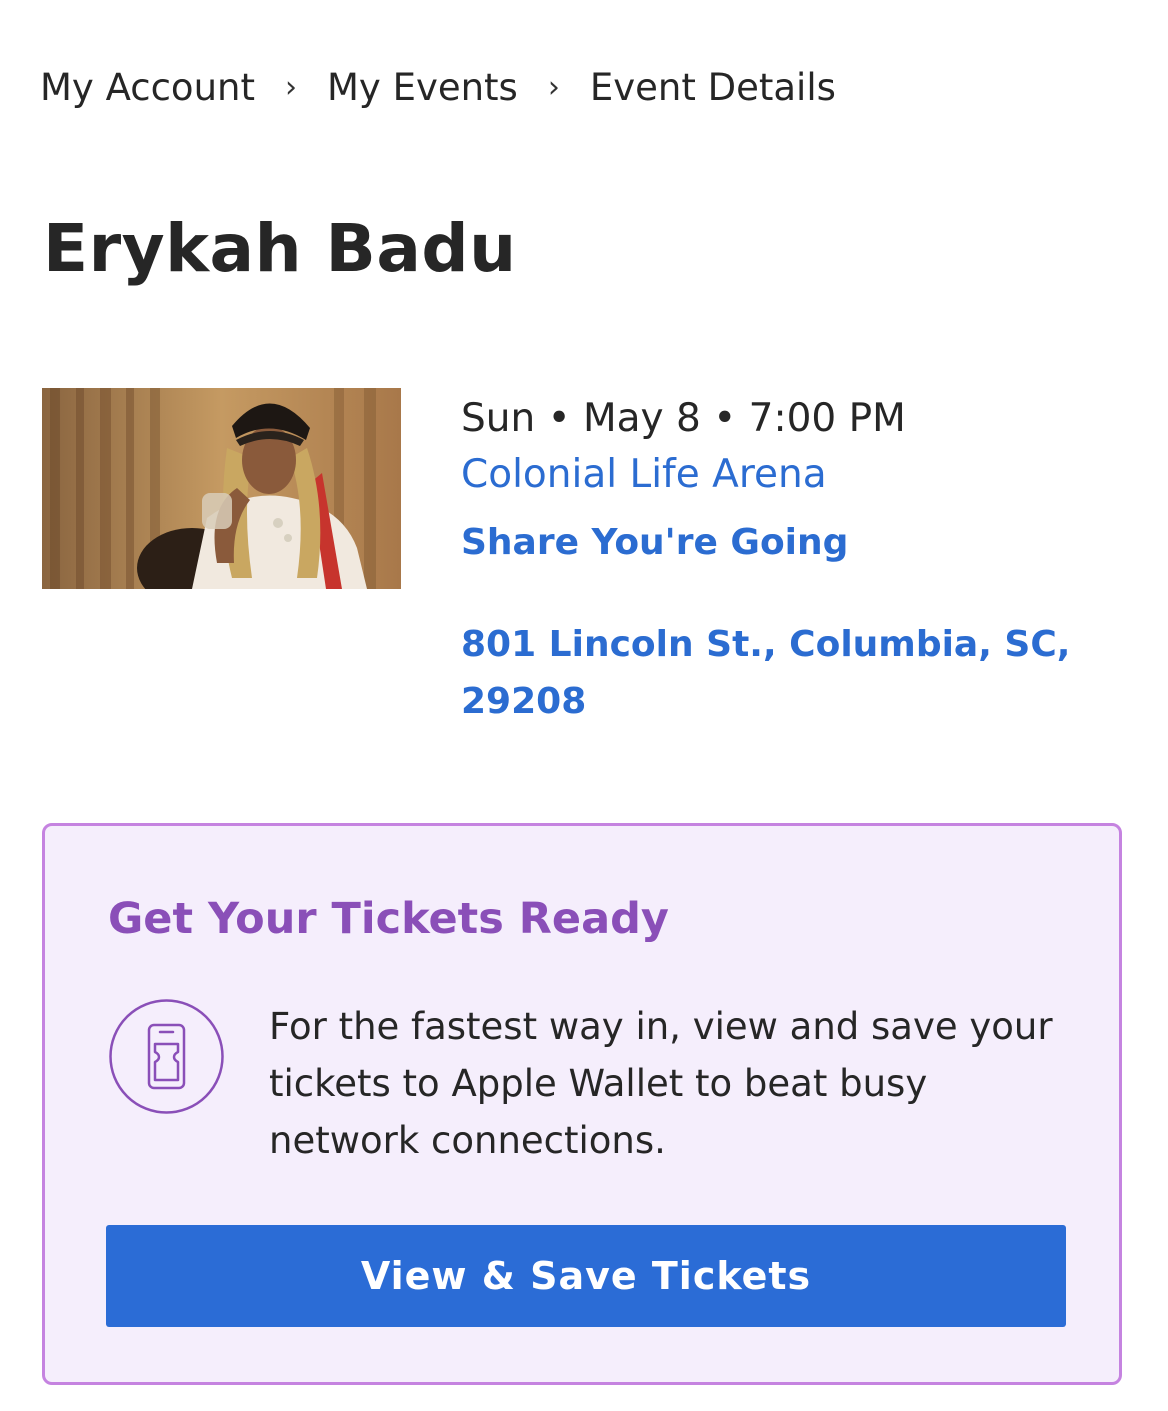  What do you see at coordinates (388, 919) in the screenshot?
I see `tickets-ready-title: Get Your Tickets Ready` at bounding box center [388, 919].